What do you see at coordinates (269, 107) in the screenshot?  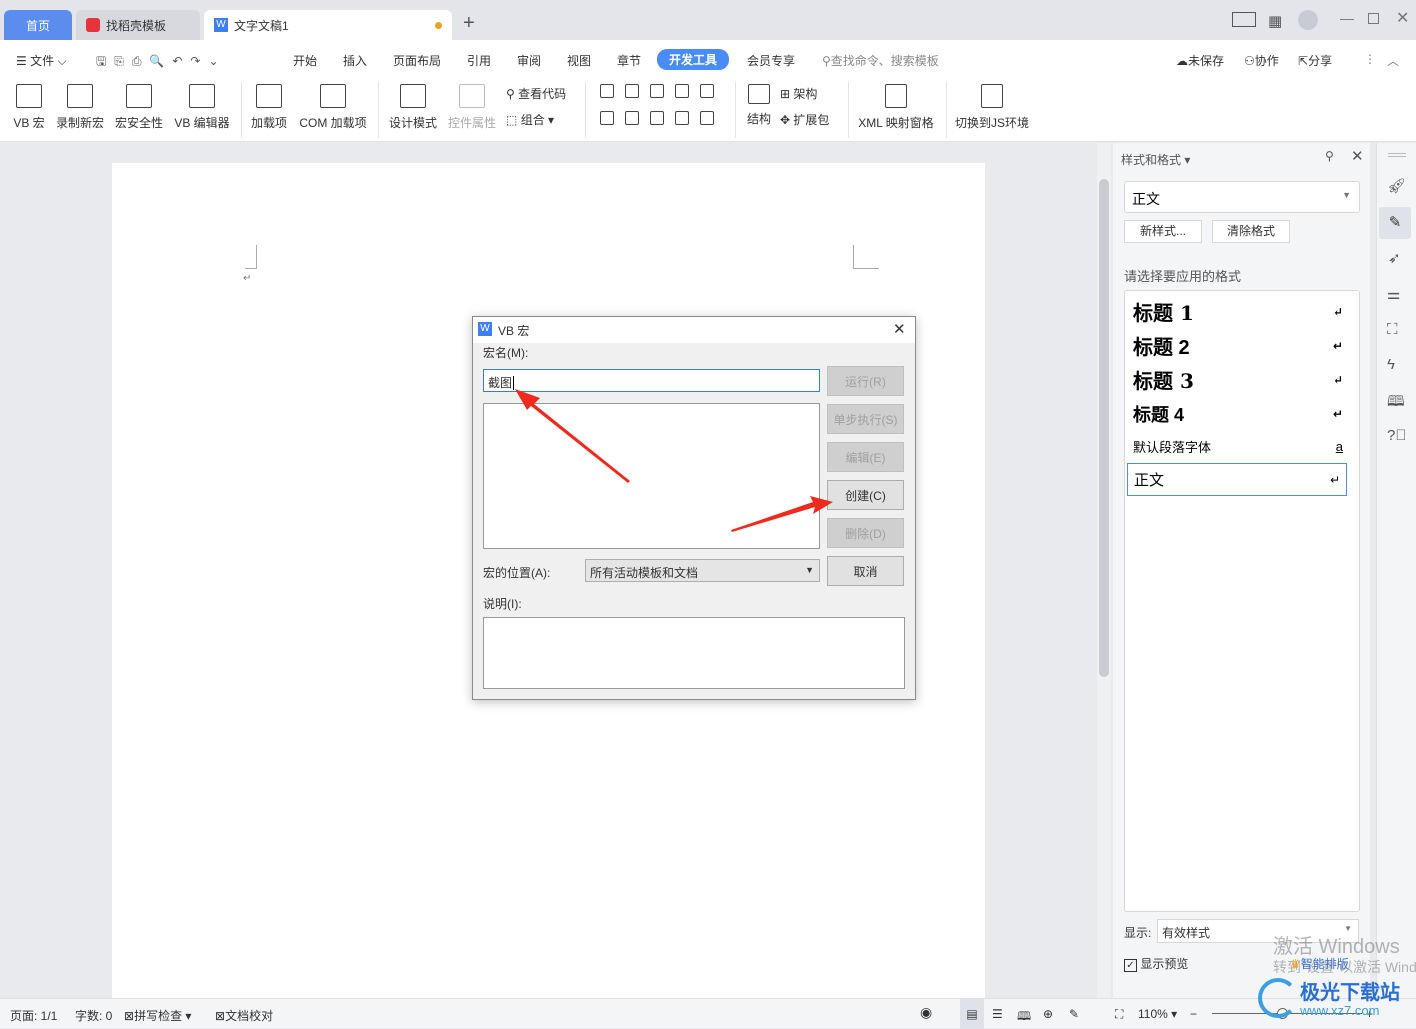 I see `addins-button: 加载项` at bounding box center [269, 107].